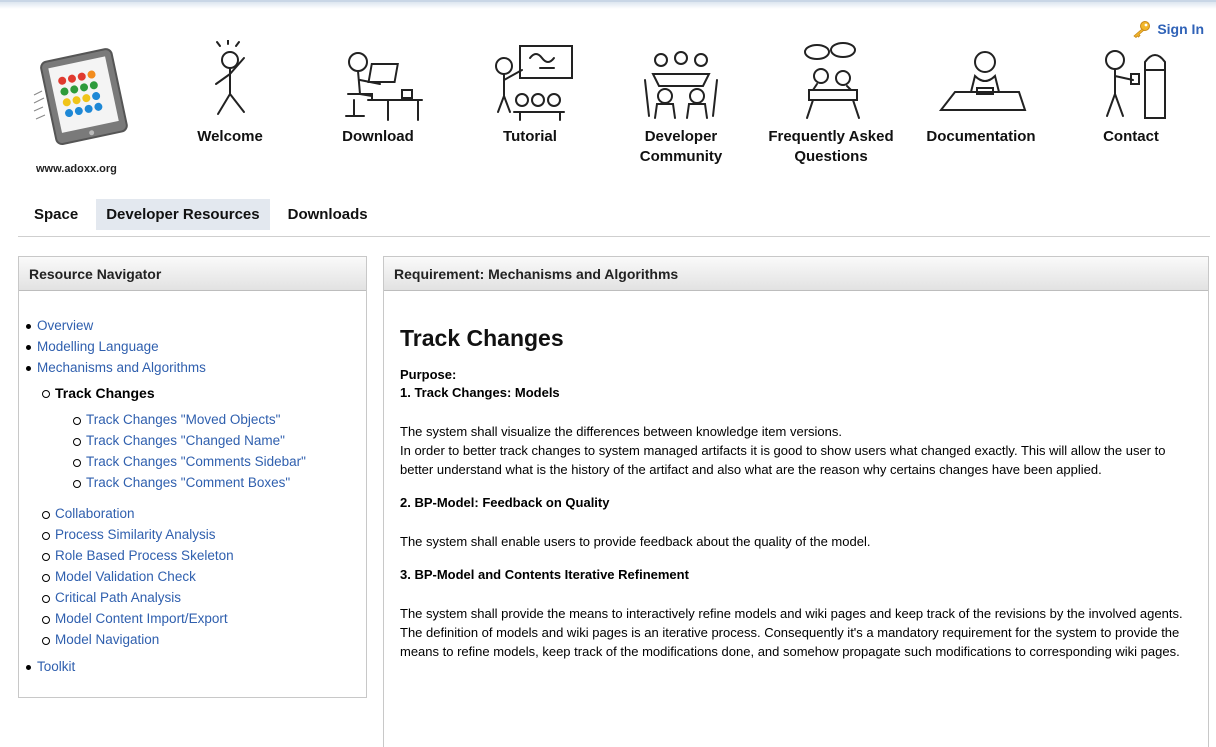 This screenshot has height=747, width=1216. I want to click on list-item: Toolkit, so click(192, 666).